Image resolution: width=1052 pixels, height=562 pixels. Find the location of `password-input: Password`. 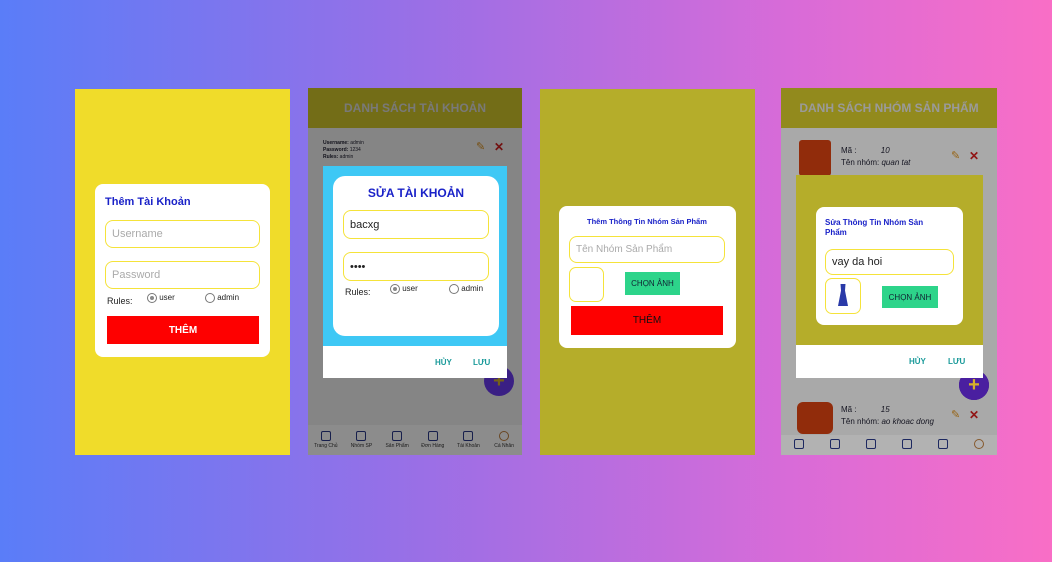

password-input: Password is located at coordinates (182, 275).